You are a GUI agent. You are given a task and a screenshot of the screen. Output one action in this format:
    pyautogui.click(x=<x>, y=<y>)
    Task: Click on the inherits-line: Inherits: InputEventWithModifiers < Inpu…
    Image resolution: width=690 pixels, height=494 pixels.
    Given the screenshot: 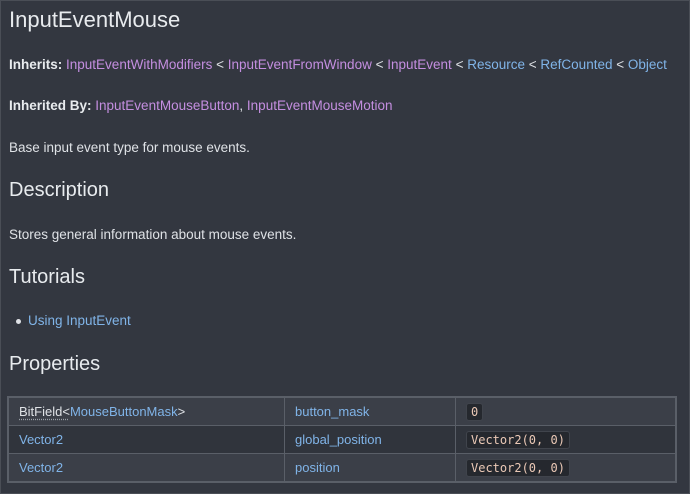 What is the action you would take?
    pyautogui.click(x=338, y=65)
    